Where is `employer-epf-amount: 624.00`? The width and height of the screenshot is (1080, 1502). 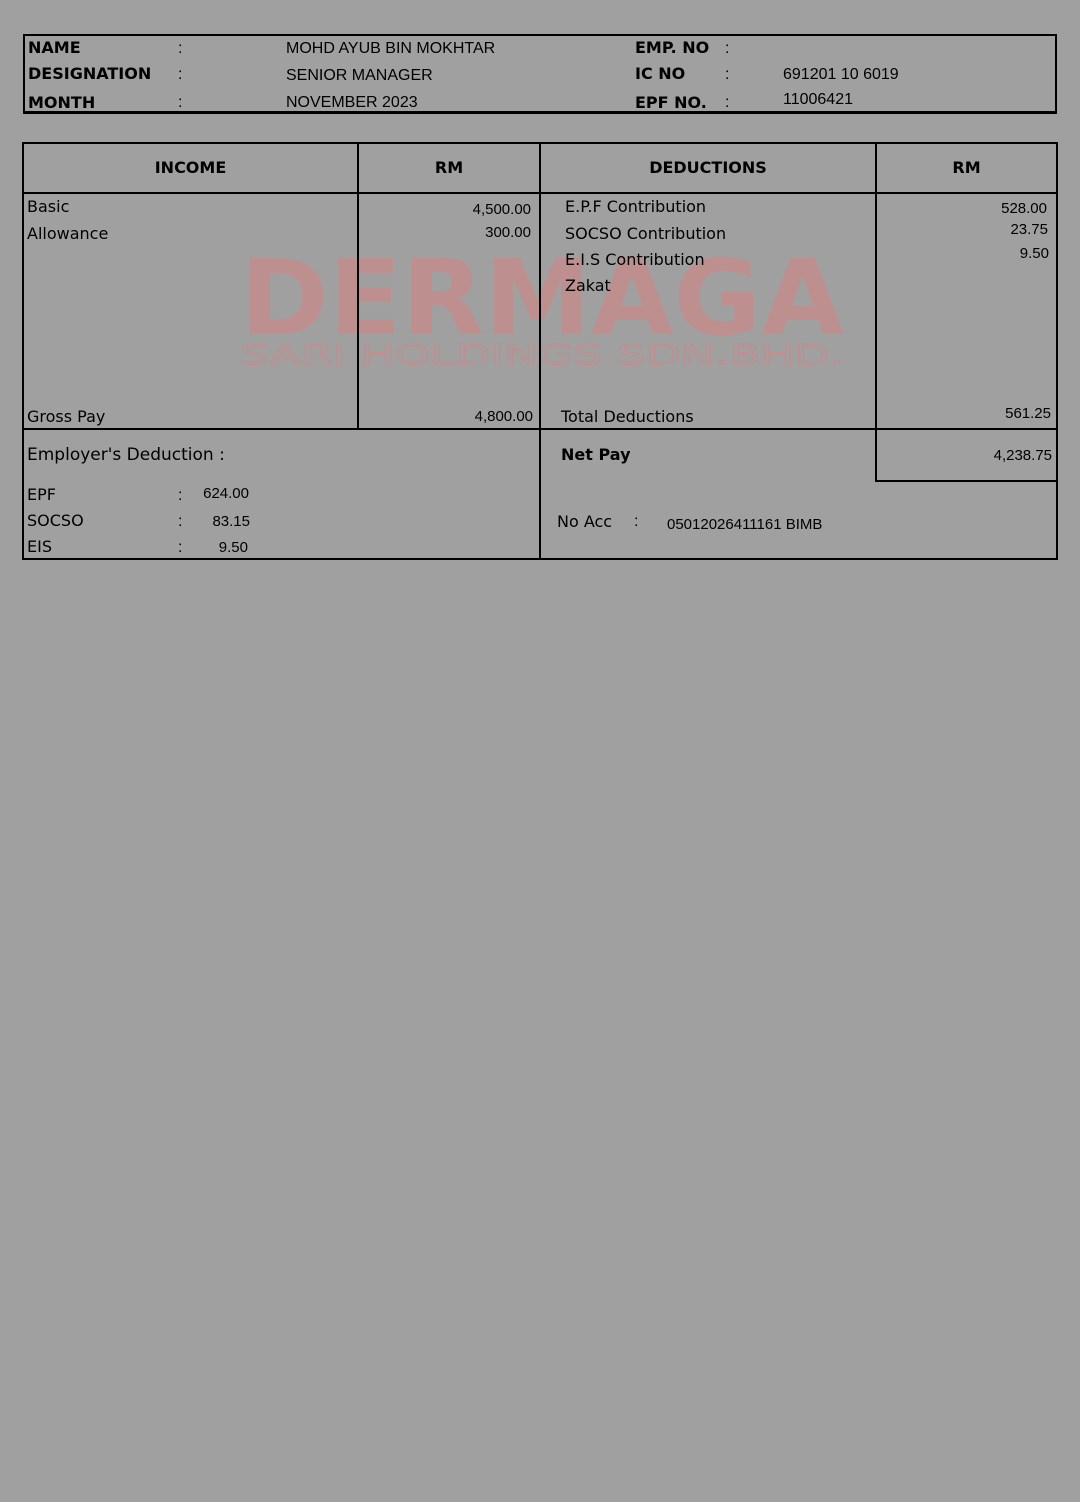
employer-epf-amount: 624.00 is located at coordinates (226, 493).